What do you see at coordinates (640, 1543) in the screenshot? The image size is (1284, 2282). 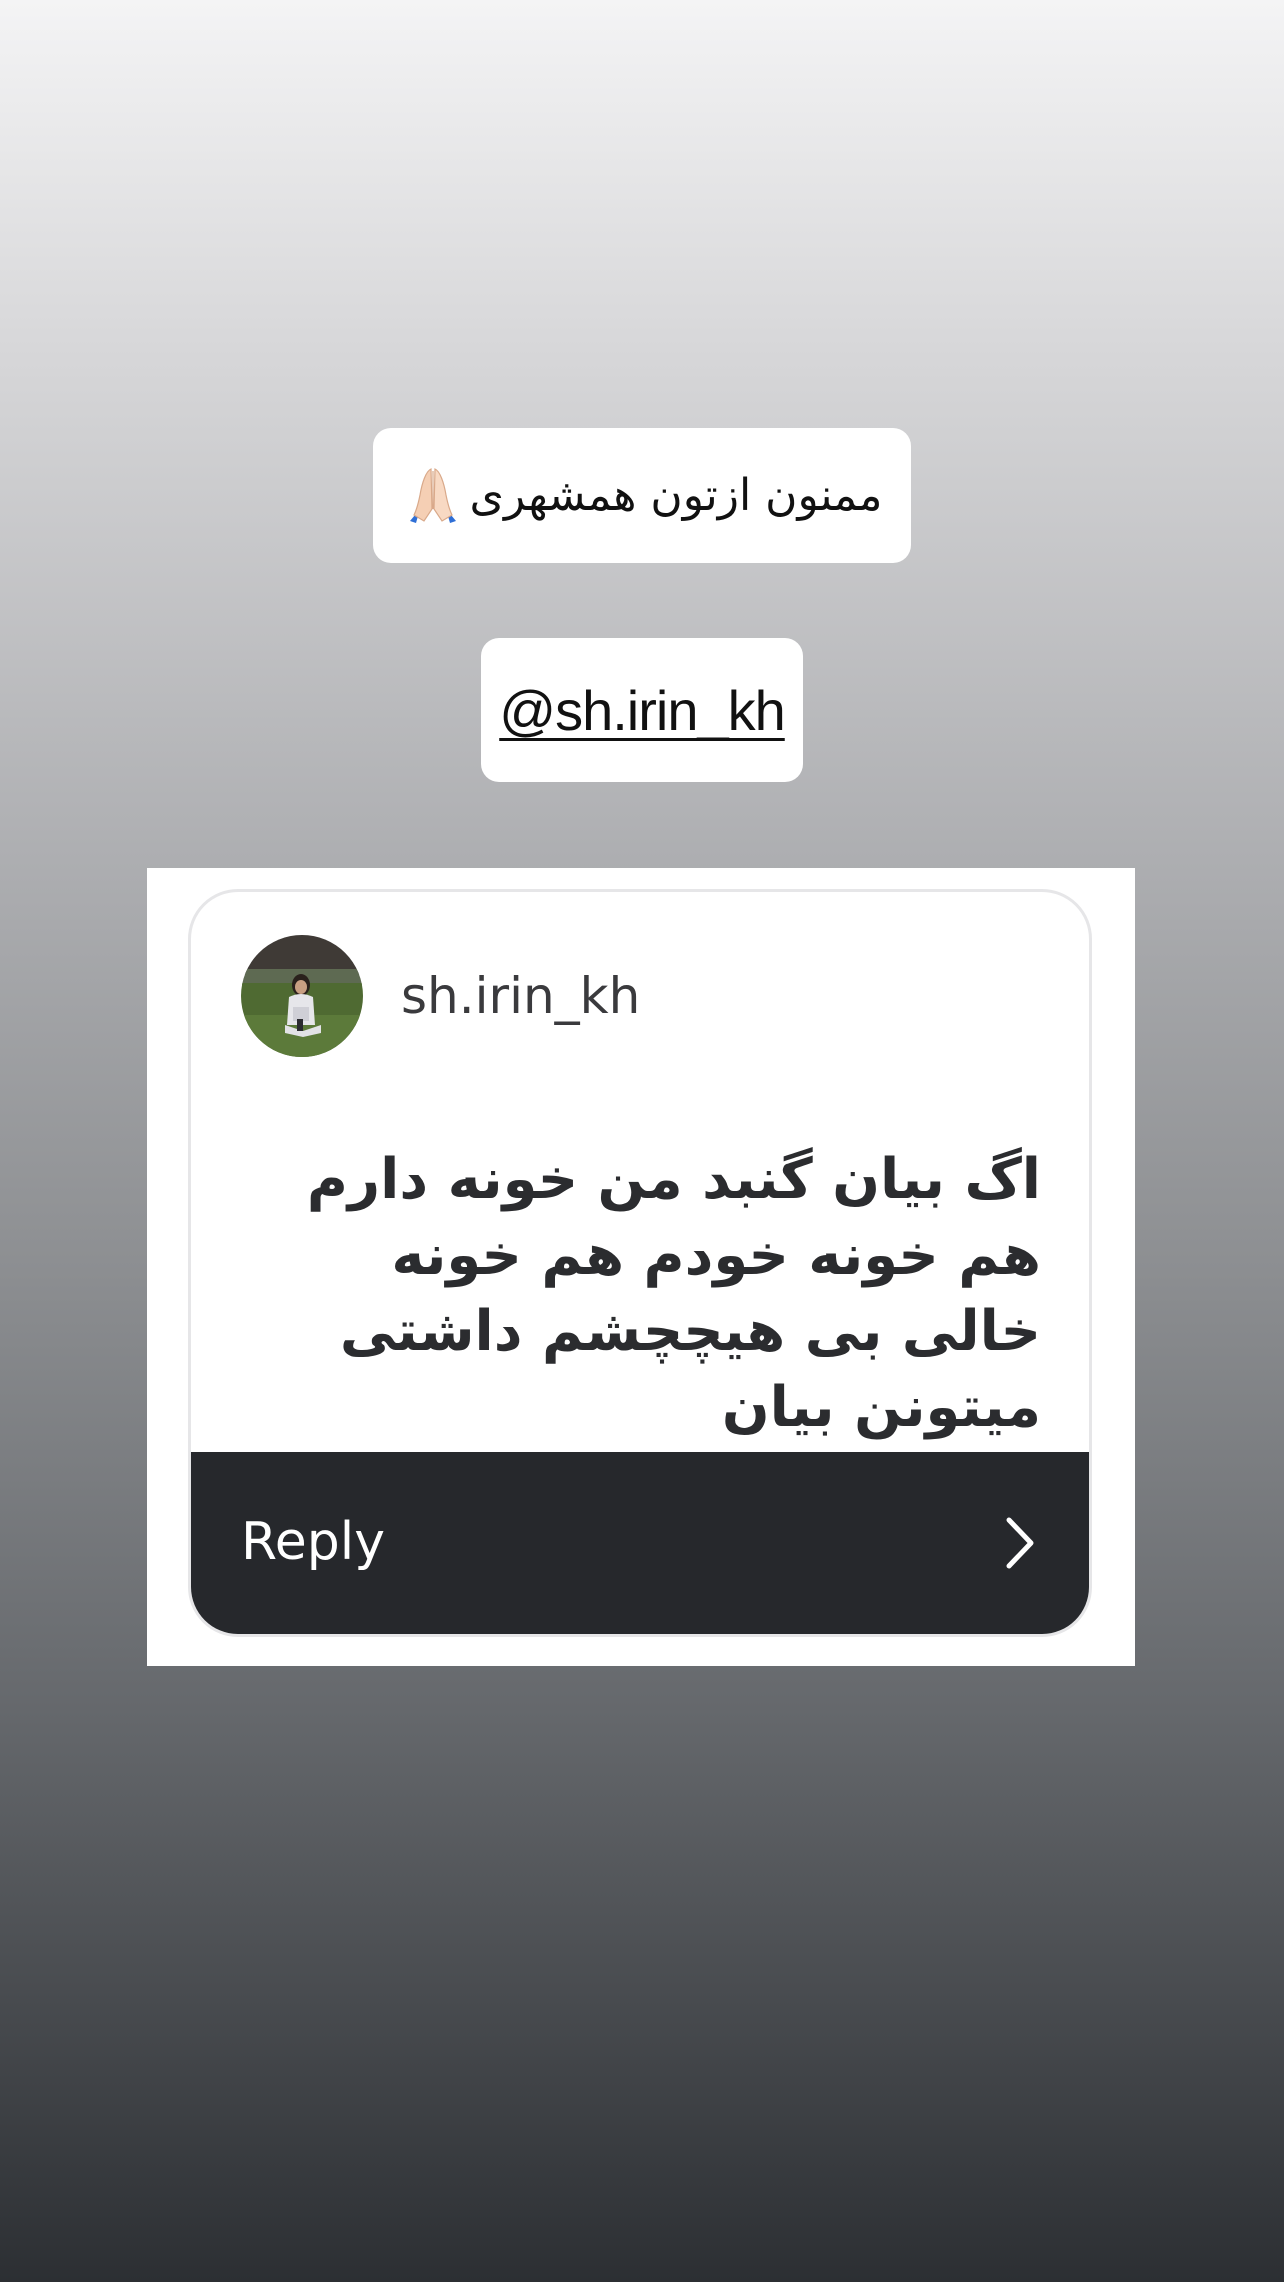 I see `reply-button: Reply` at bounding box center [640, 1543].